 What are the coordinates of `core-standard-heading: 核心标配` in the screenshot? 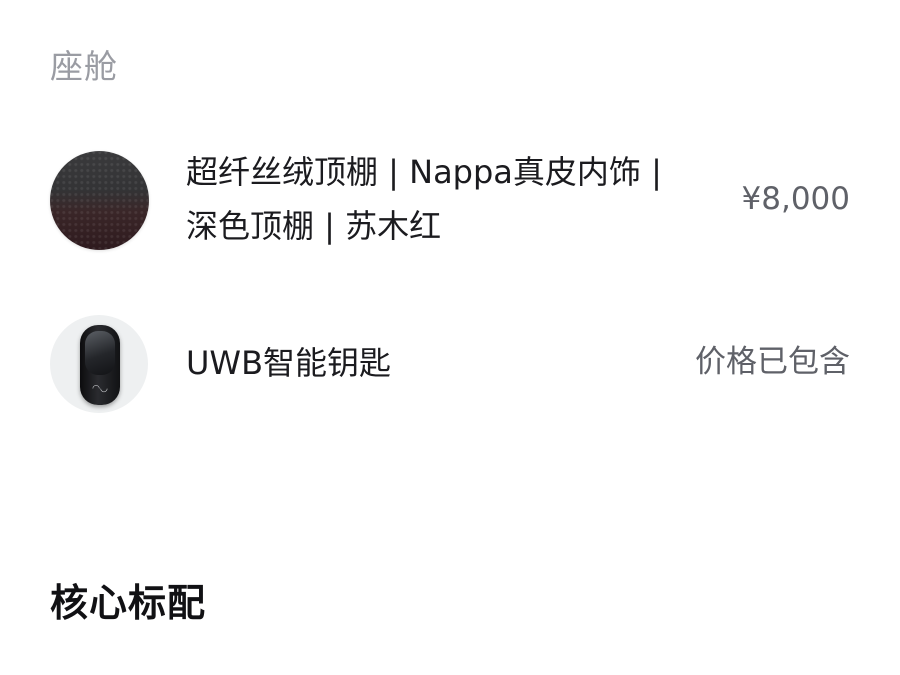 It's located at (128, 603).